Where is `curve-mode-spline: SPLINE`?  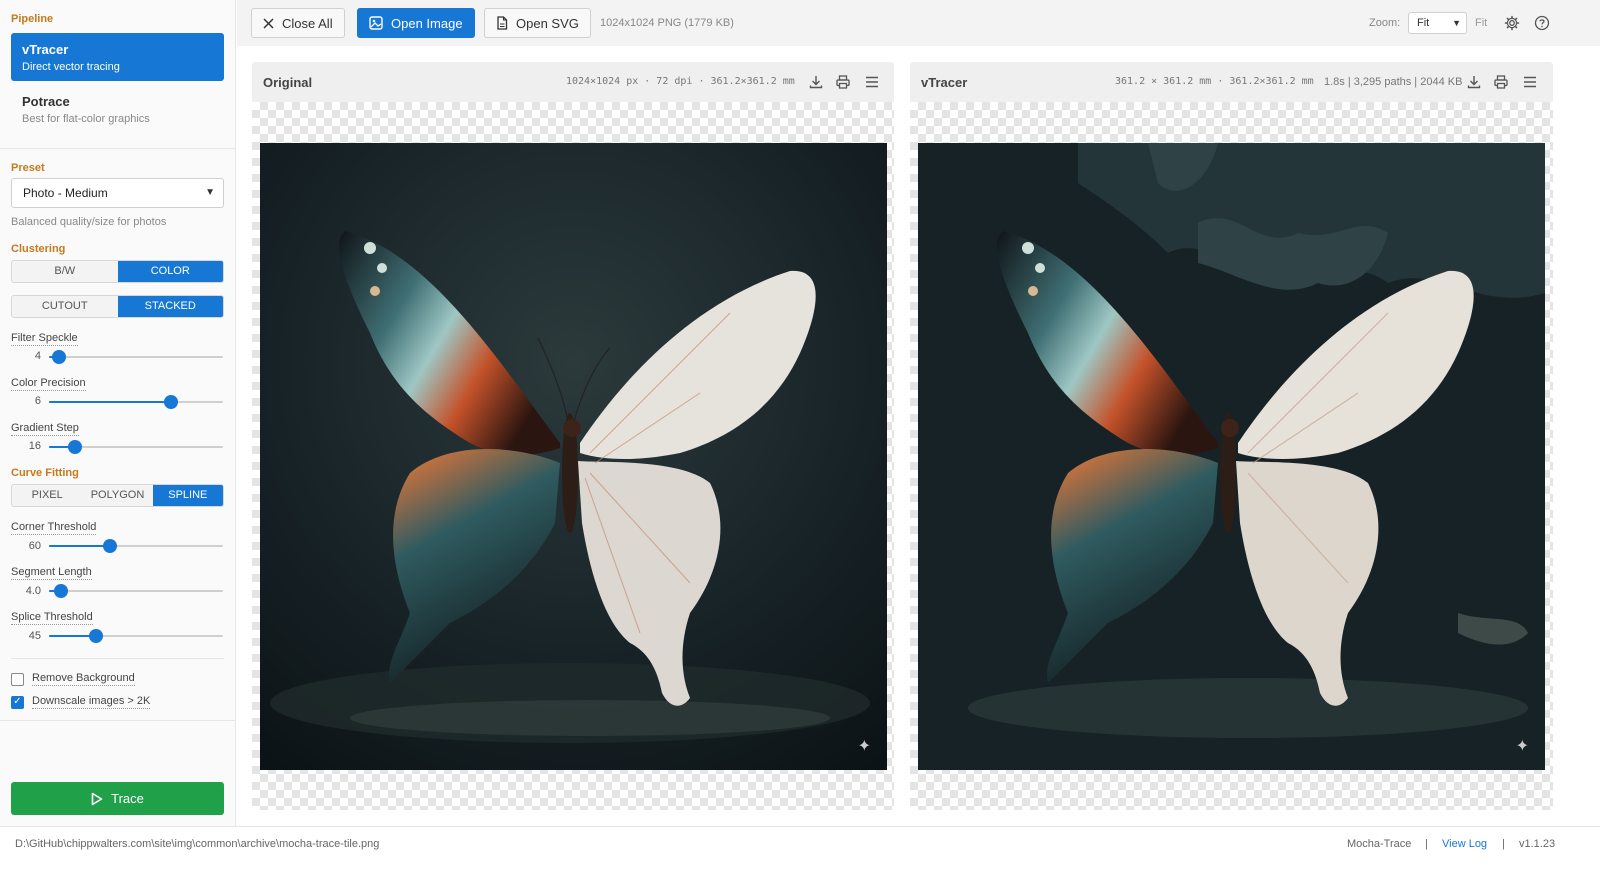 curve-mode-spline: SPLINE is located at coordinates (187, 495).